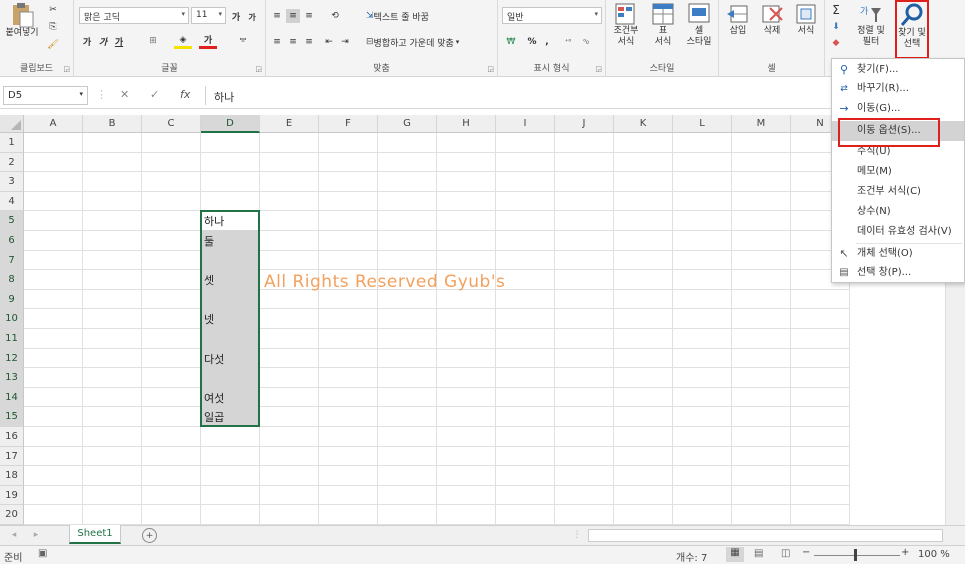 The image size is (965, 564). What do you see at coordinates (577, 535) in the screenshot?
I see `split-handle-icon: ⋮` at bounding box center [577, 535].